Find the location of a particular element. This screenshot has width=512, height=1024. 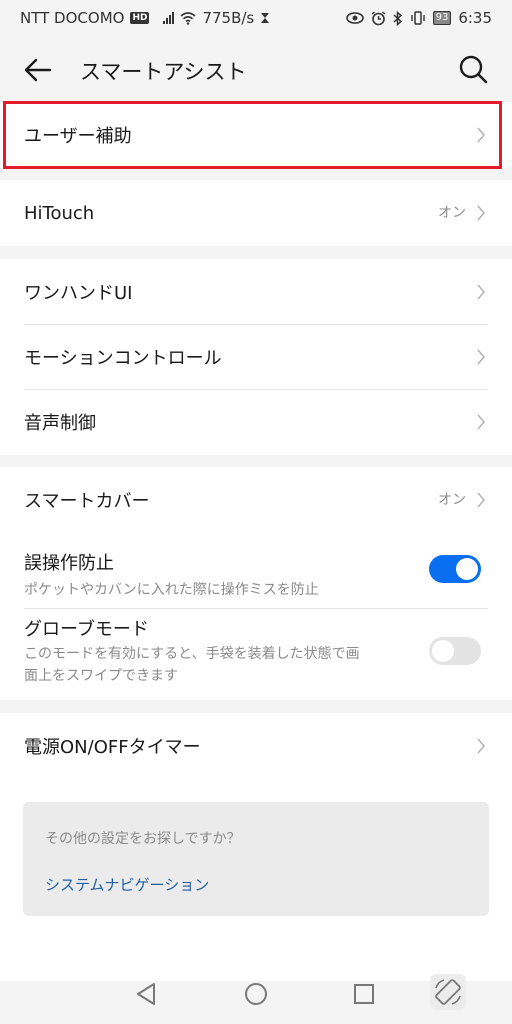

mistouch-toggle is located at coordinates (455, 569).